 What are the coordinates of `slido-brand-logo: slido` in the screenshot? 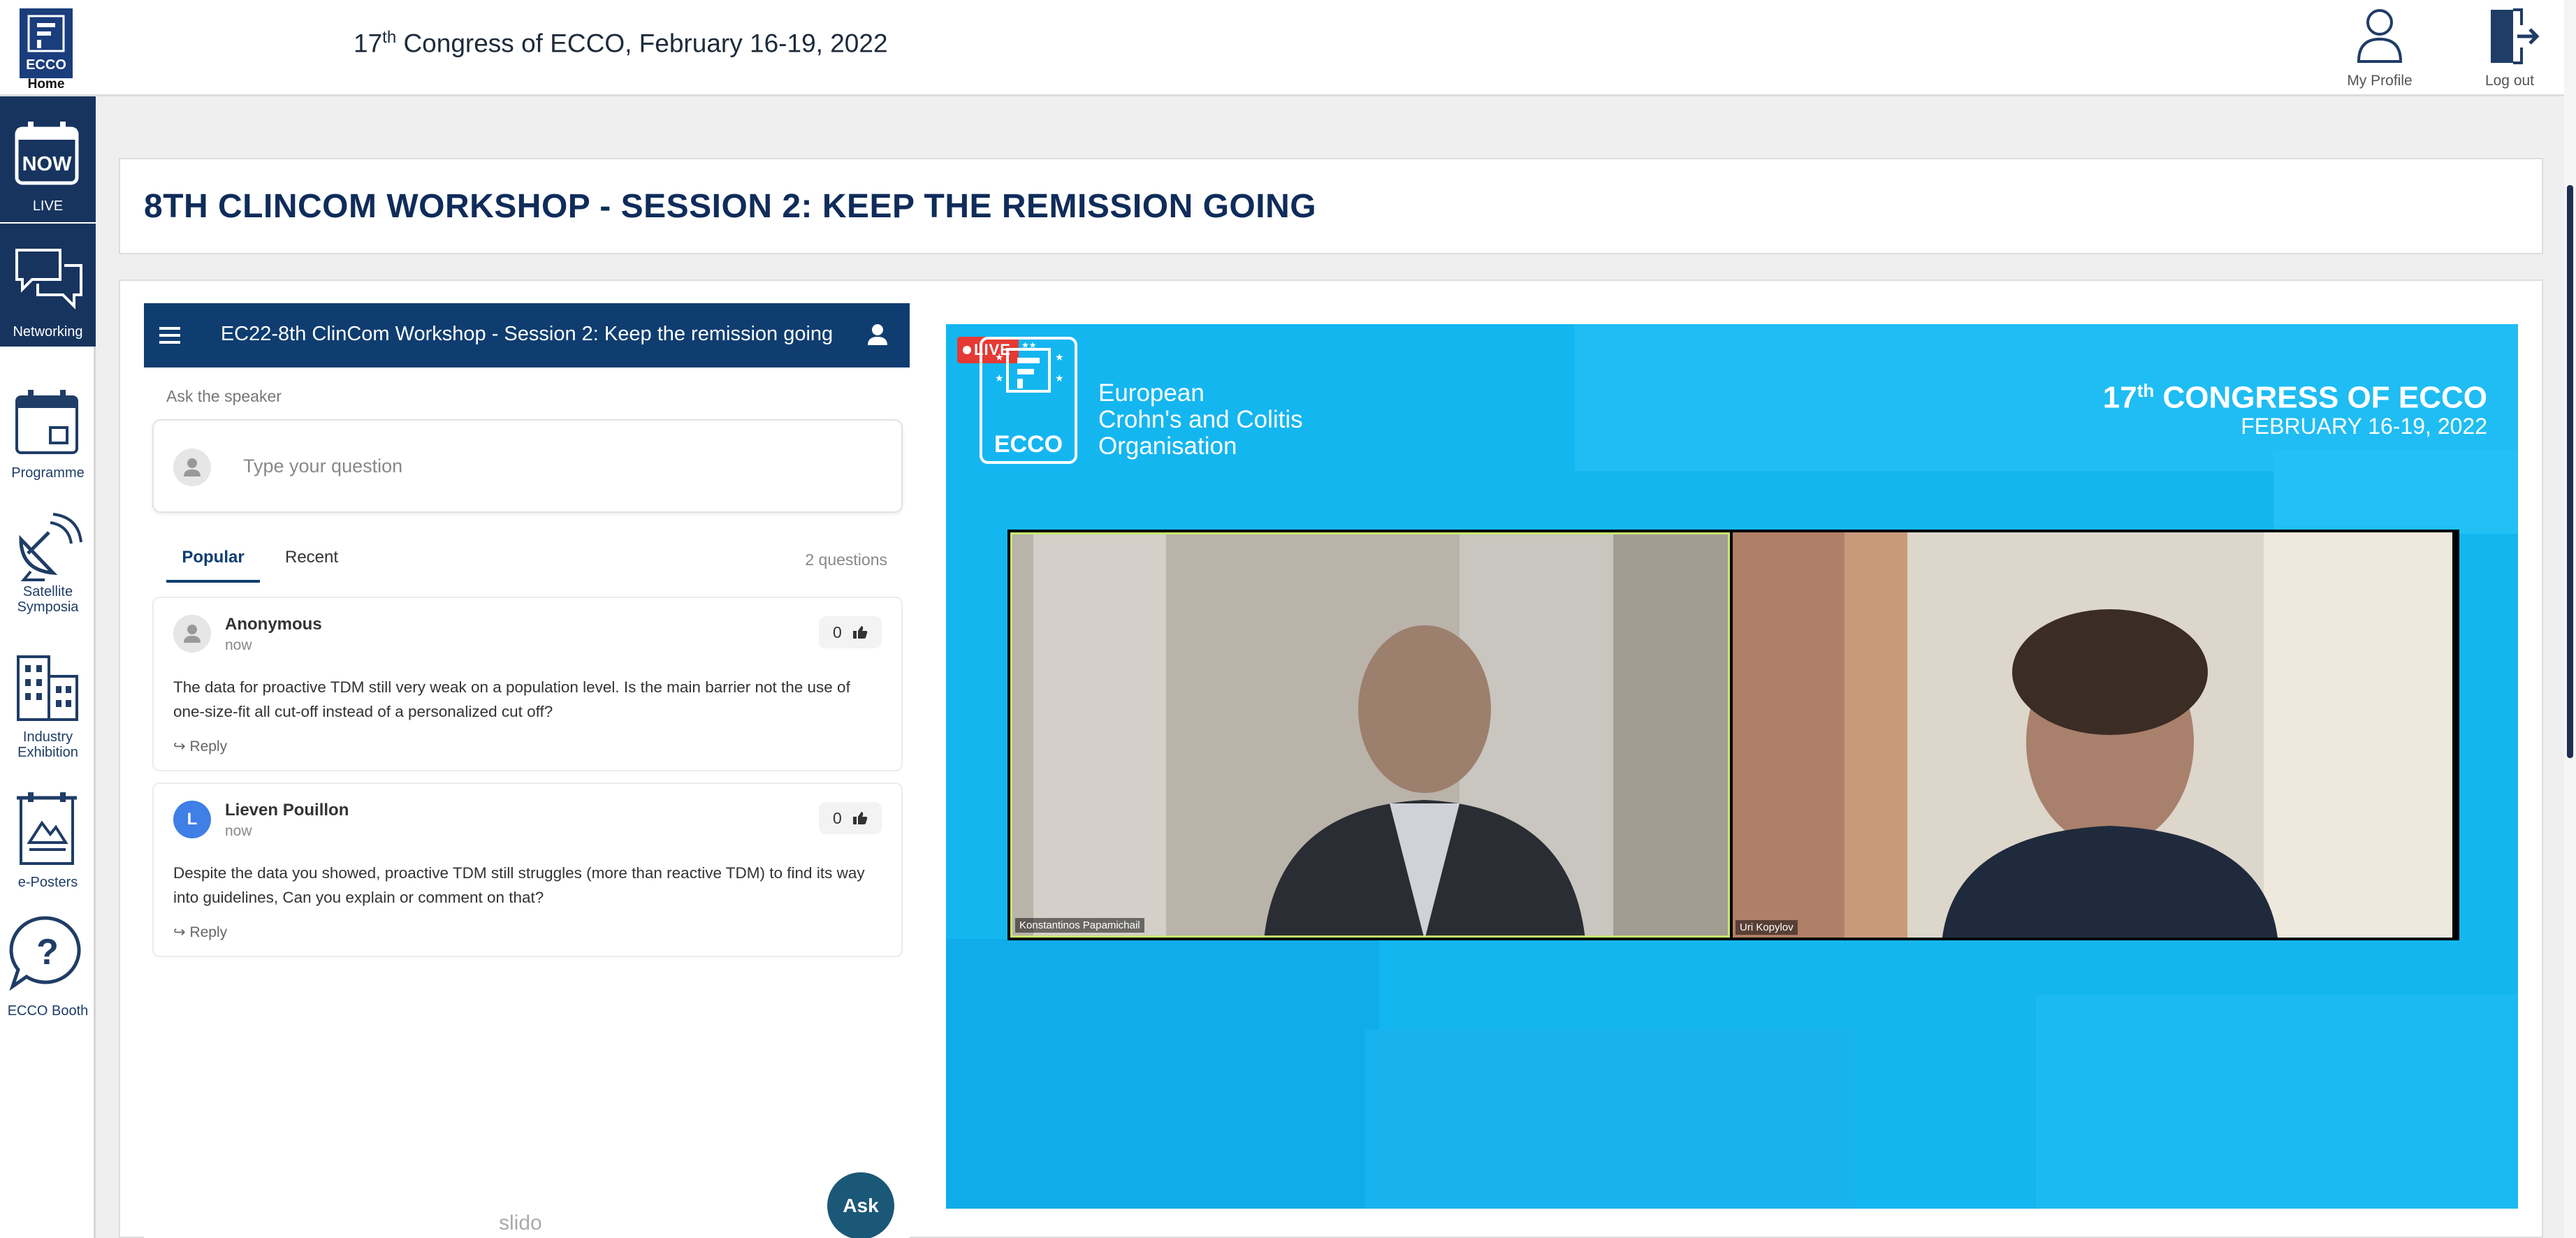 It's located at (520, 1223).